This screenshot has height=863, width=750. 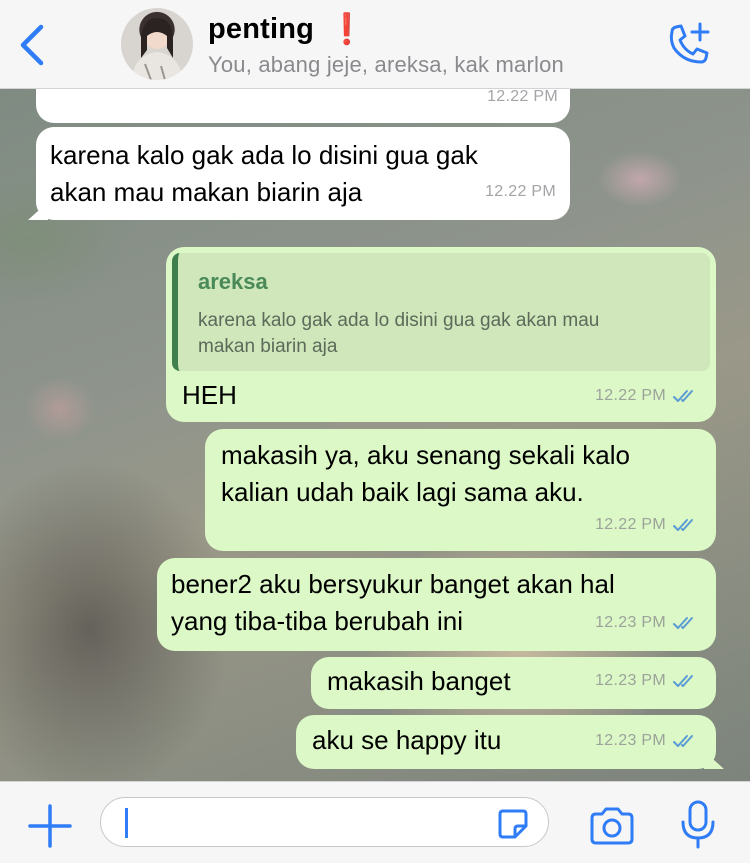 I want to click on add-call-icon, so click(x=689, y=43).